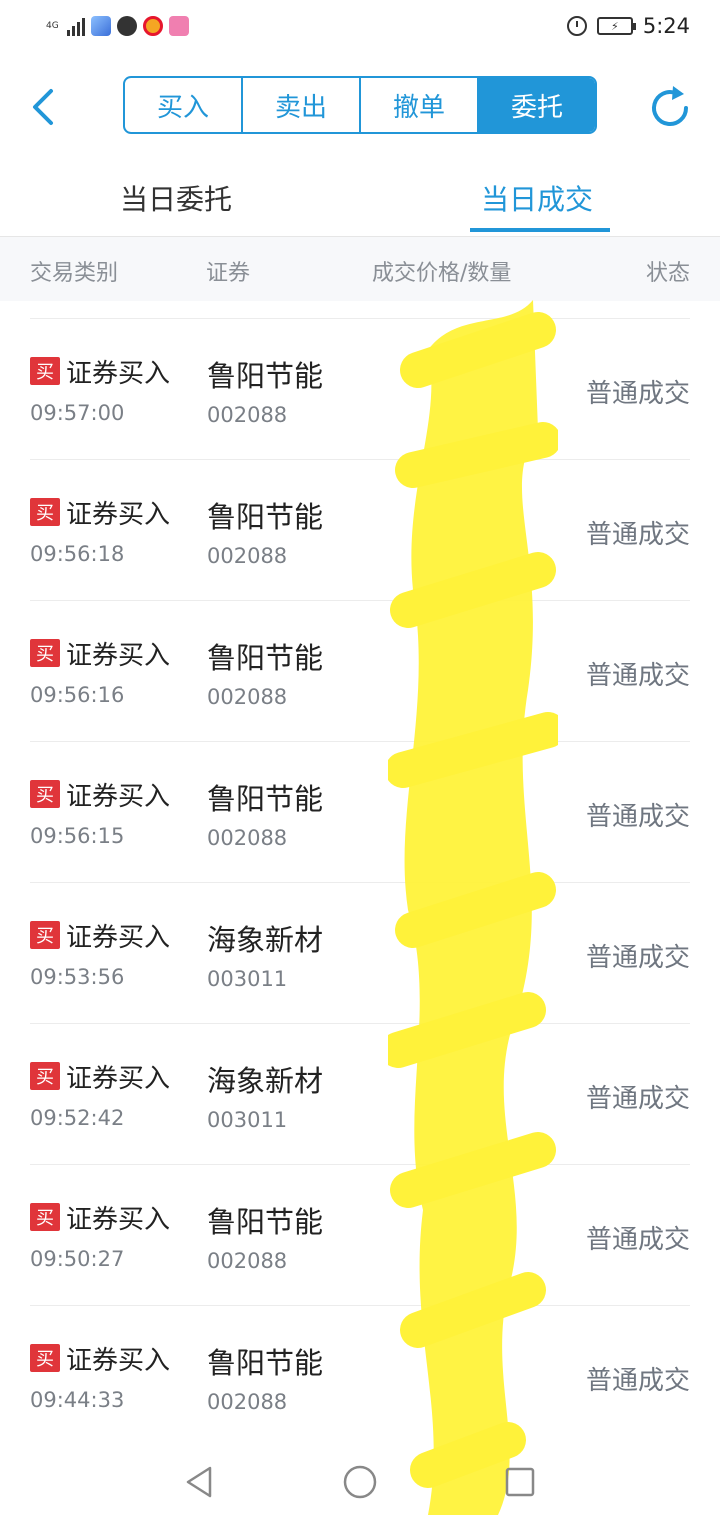 The height and width of the screenshot is (1520, 720). I want to click on tab-today-orders: 当日委托, so click(176, 198).